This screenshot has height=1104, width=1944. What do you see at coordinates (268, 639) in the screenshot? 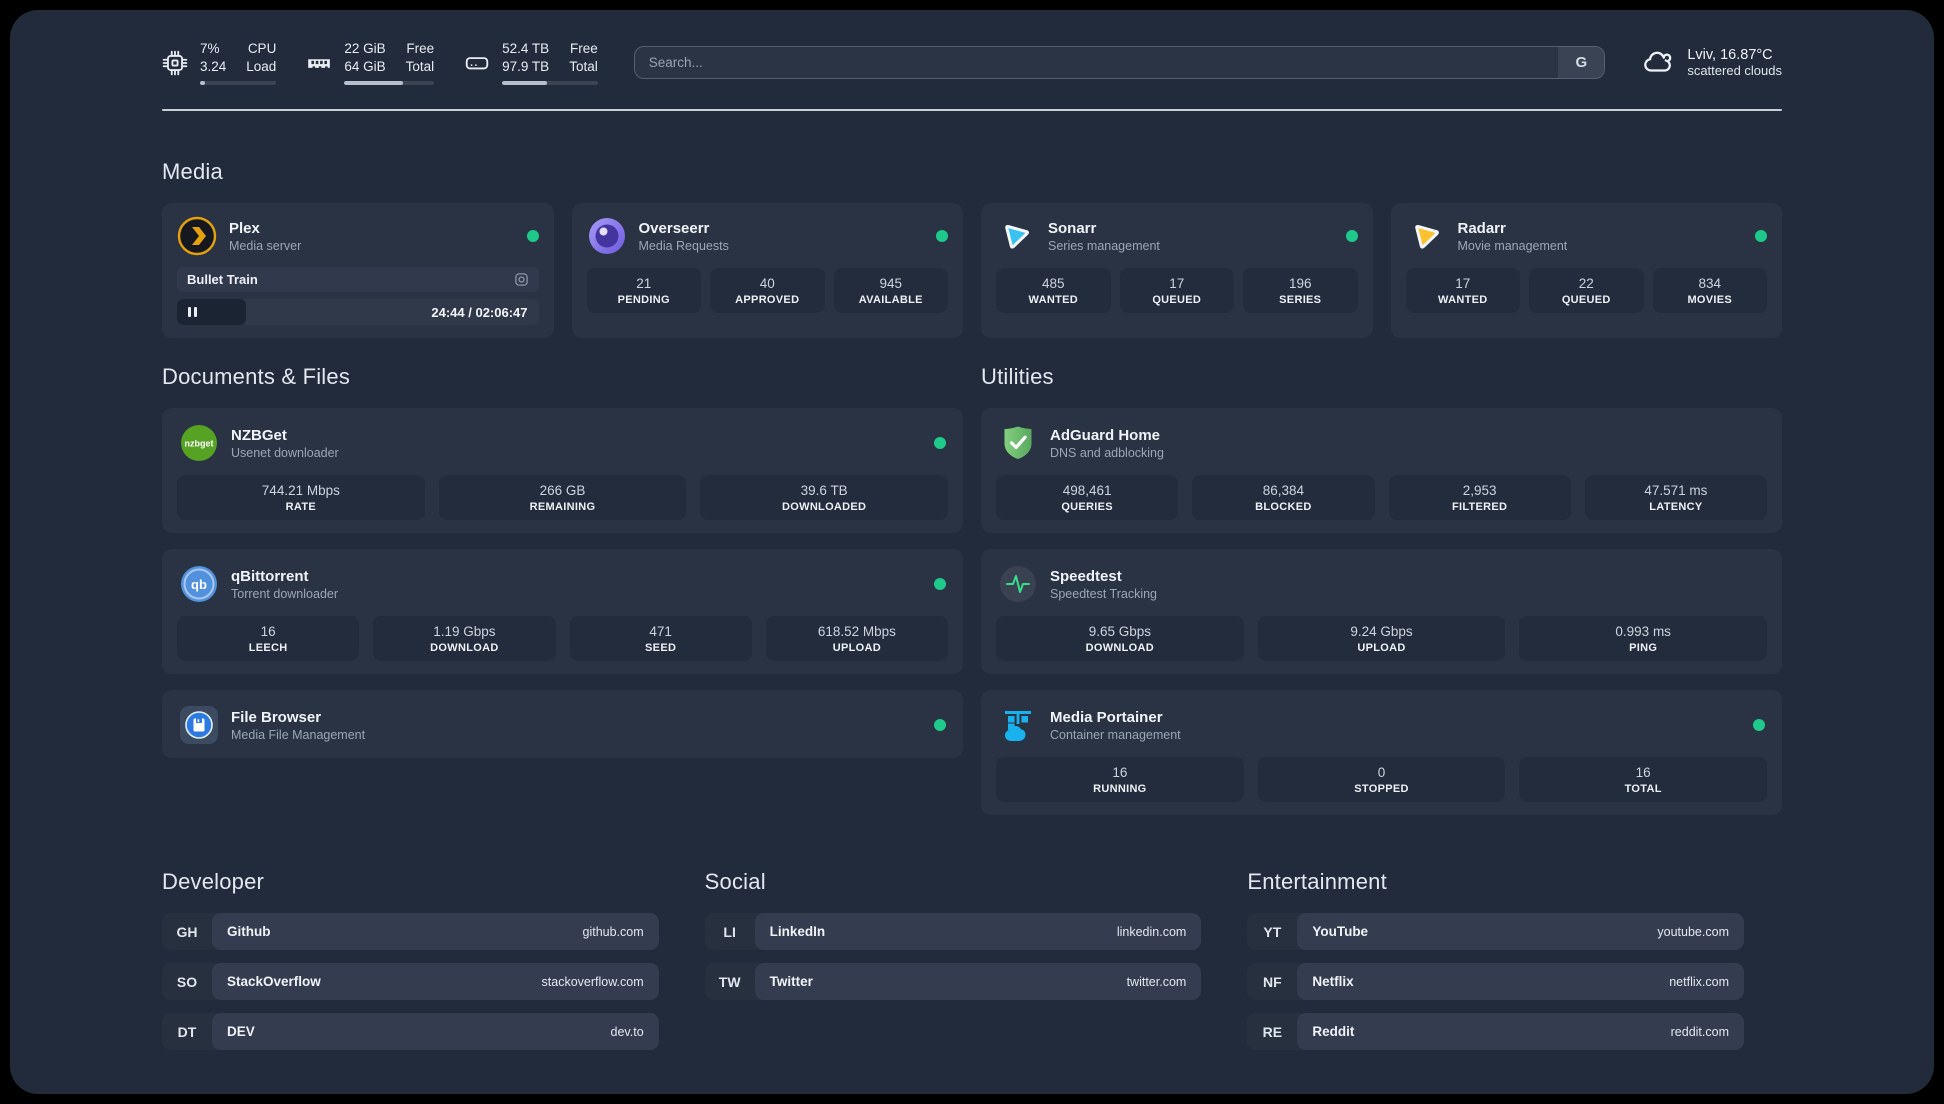
I see `stat-tile: 16 LEECH` at bounding box center [268, 639].